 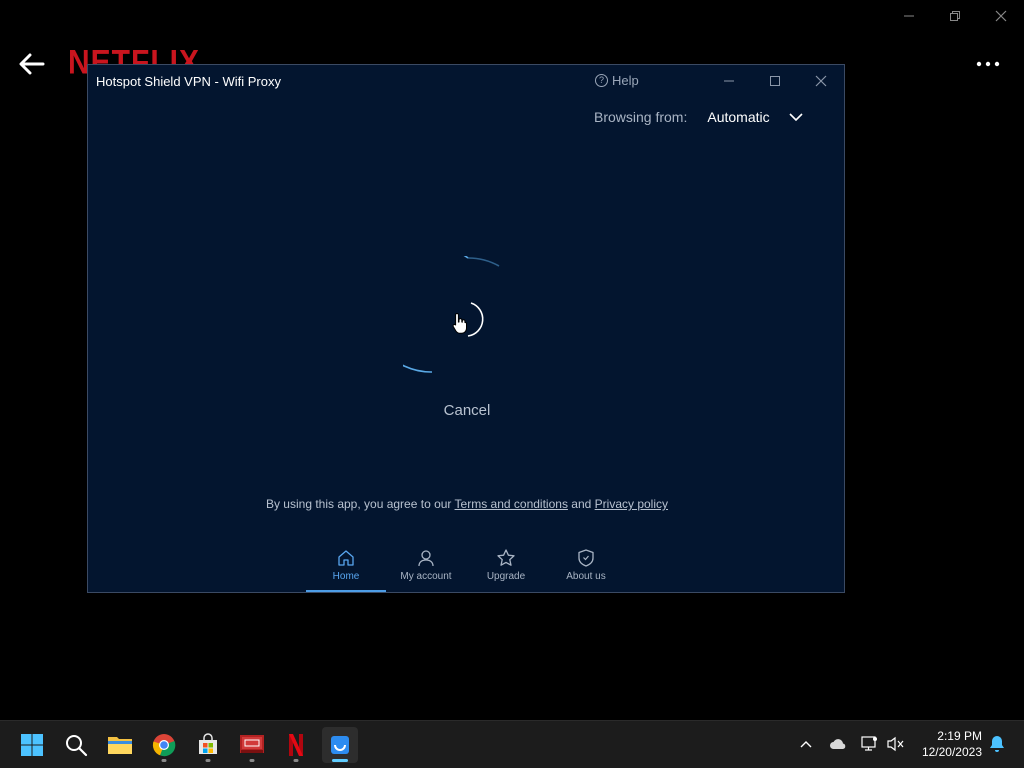 I want to click on connecting-spinner, so click(x=451, y=314).